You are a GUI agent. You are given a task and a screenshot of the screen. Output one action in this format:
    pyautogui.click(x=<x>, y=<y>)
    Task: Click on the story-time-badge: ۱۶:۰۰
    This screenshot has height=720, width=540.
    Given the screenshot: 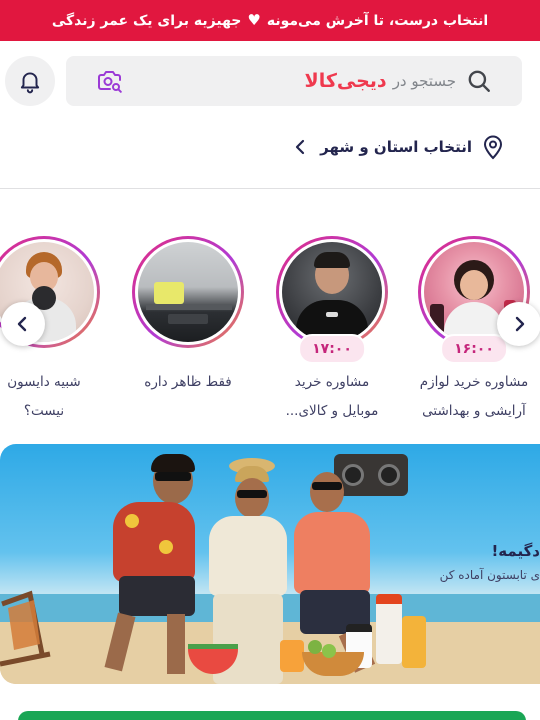 What is the action you would take?
    pyautogui.click(x=474, y=349)
    